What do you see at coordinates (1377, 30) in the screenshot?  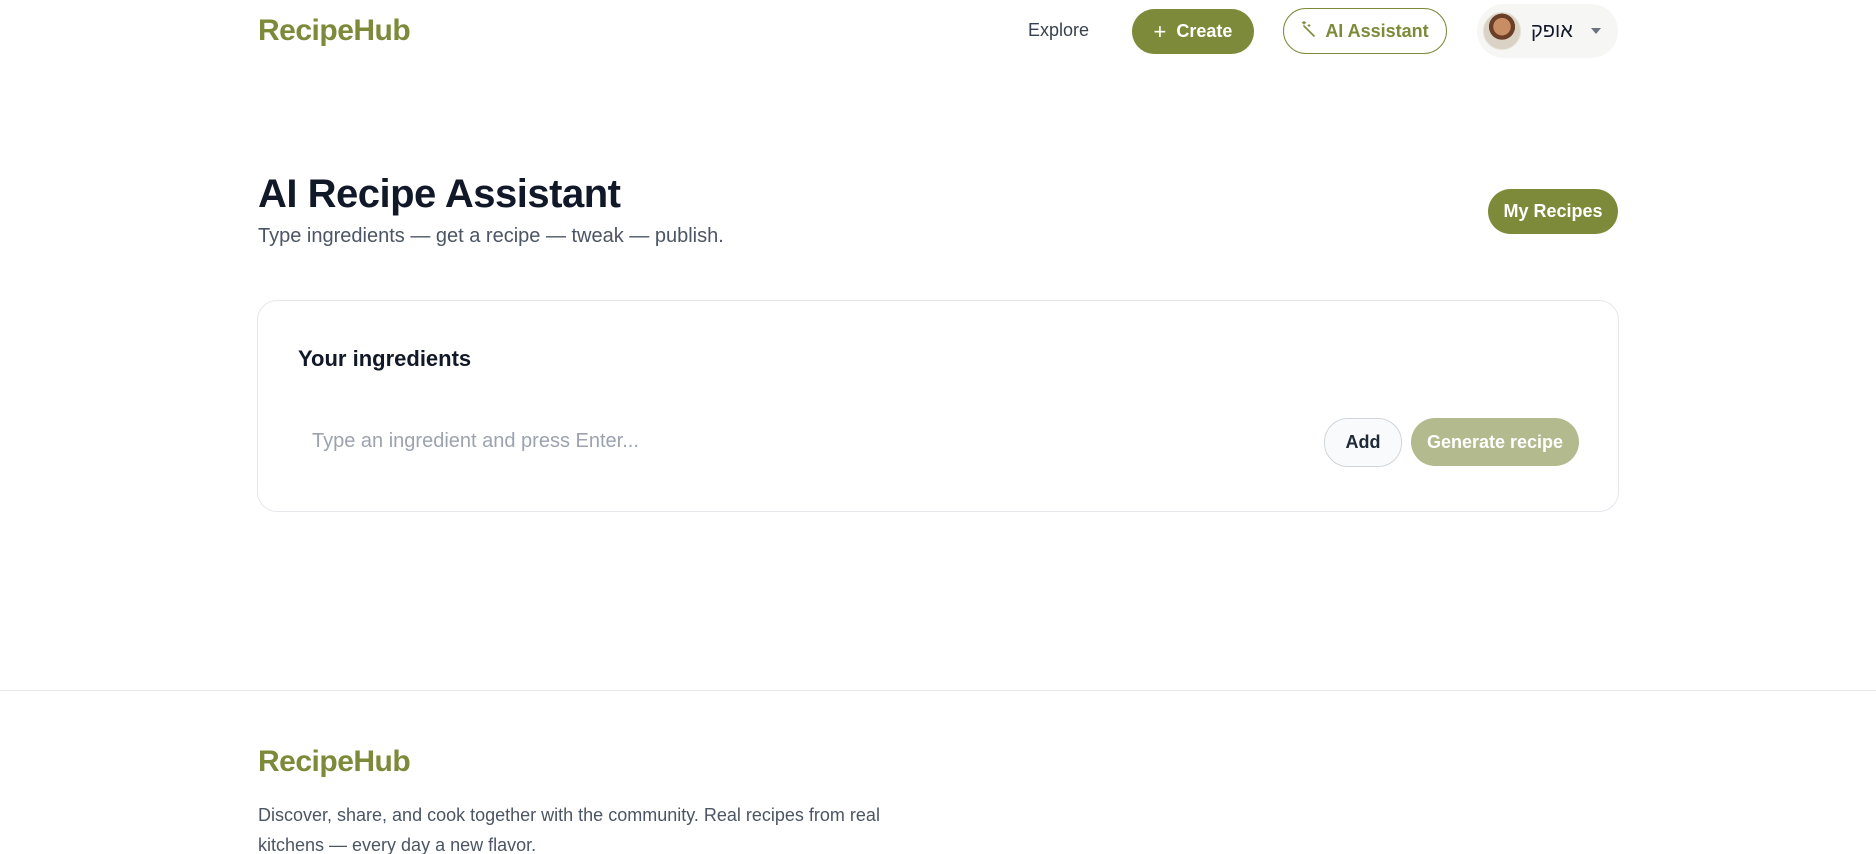 I see `ai-assistant-button-label: AI Assistant` at bounding box center [1377, 30].